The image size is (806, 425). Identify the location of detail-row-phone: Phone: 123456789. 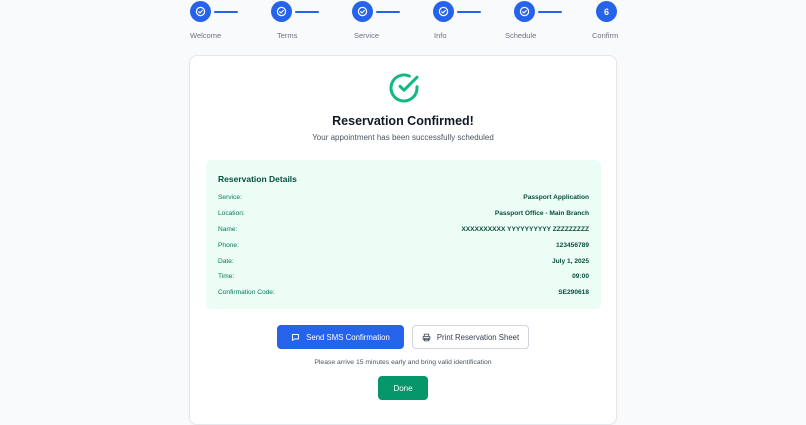
(403, 247).